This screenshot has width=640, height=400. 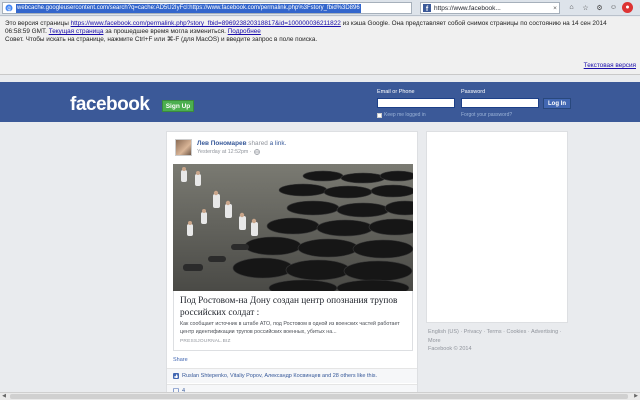 I want to click on email-input, so click(x=416, y=103).